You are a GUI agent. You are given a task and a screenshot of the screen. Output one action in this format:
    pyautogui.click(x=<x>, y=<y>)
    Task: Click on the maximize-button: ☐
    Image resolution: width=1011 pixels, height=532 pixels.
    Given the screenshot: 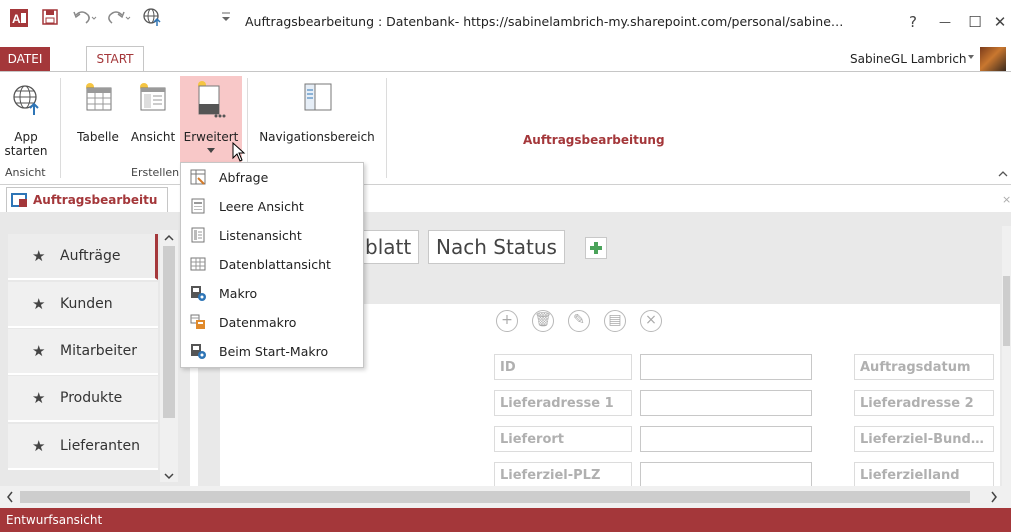 What is the action you would take?
    pyautogui.click(x=975, y=22)
    